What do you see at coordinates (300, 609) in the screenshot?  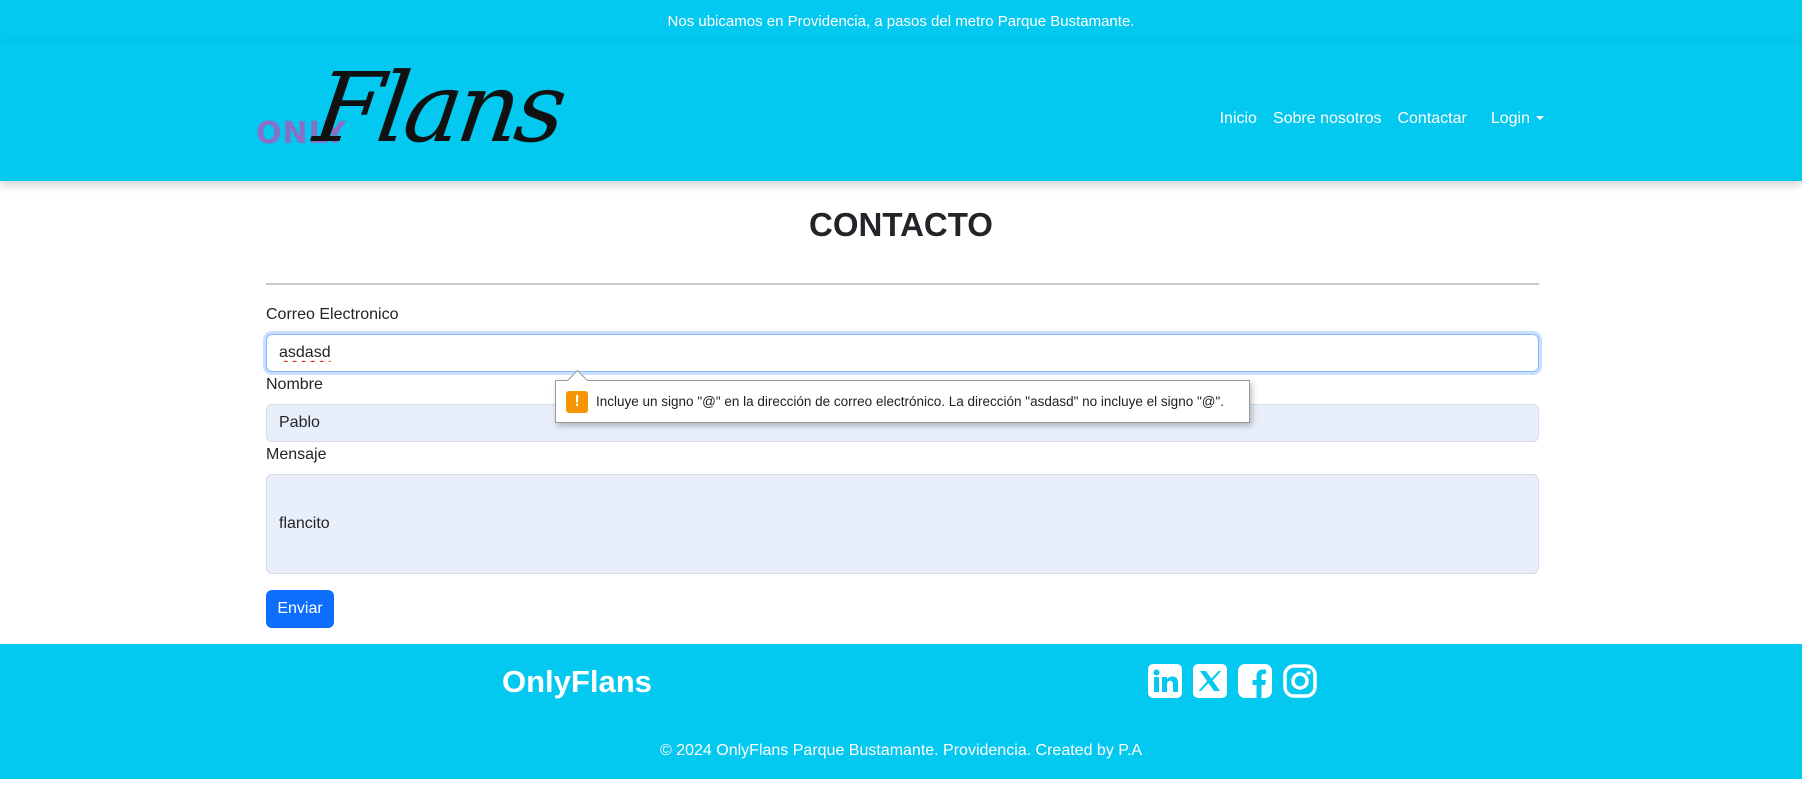 I see `submit-button: Enviar` at bounding box center [300, 609].